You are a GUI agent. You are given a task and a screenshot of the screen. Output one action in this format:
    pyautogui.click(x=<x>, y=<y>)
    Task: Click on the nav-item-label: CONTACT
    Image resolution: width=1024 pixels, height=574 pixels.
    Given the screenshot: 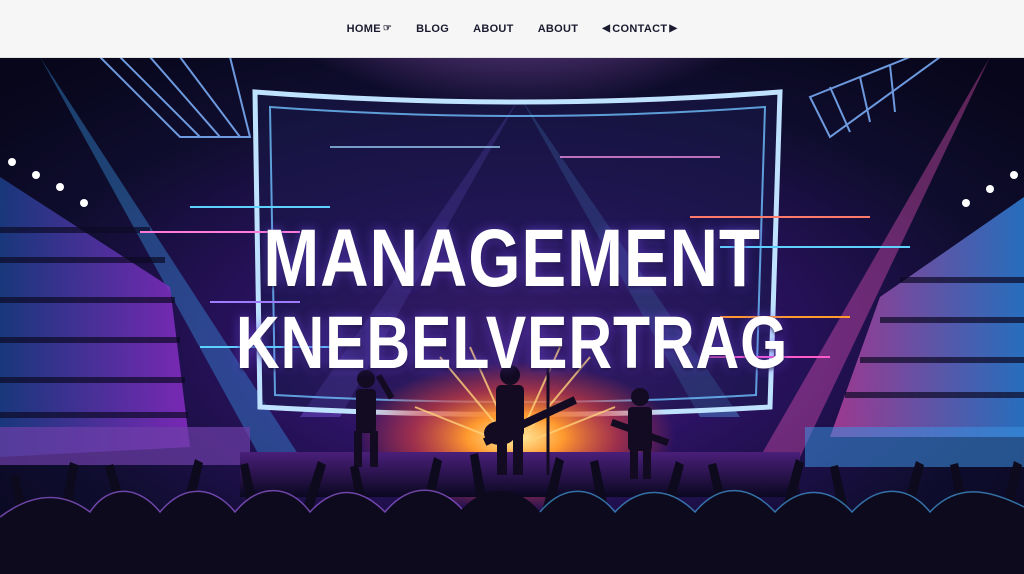 What is the action you would take?
    pyautogui.click(x=640, y=28)
    